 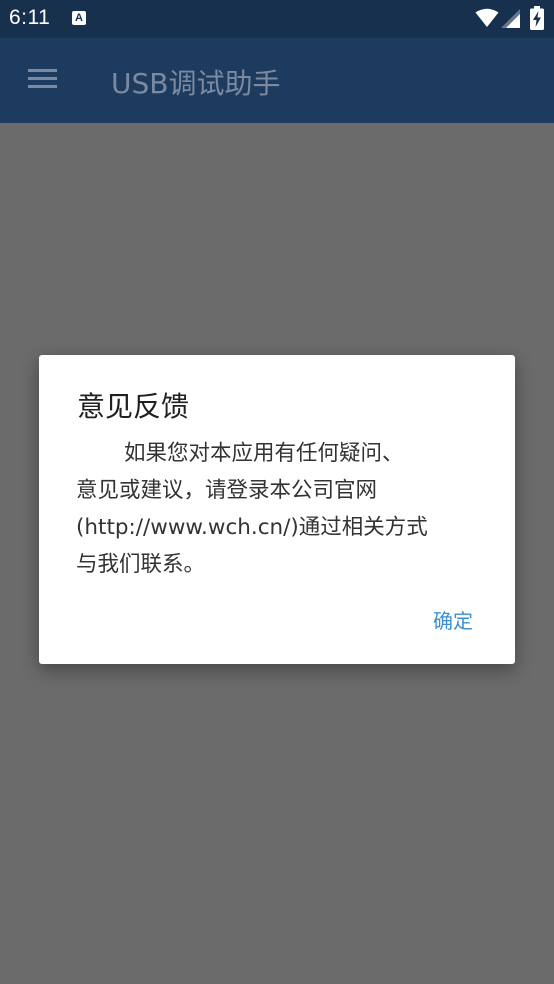 I want to click on hamburger-menu-icon, so click(x=44, y=81).